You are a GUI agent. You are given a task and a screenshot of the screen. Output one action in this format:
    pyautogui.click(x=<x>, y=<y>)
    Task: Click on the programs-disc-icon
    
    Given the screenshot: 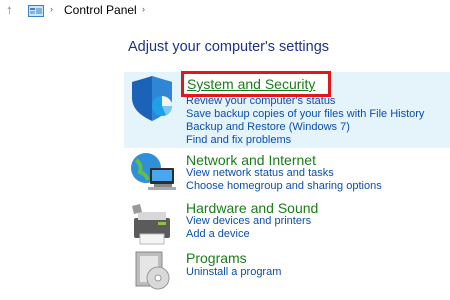 What is the action you would take?
    pyautogui.click(x=152, y=270)
    